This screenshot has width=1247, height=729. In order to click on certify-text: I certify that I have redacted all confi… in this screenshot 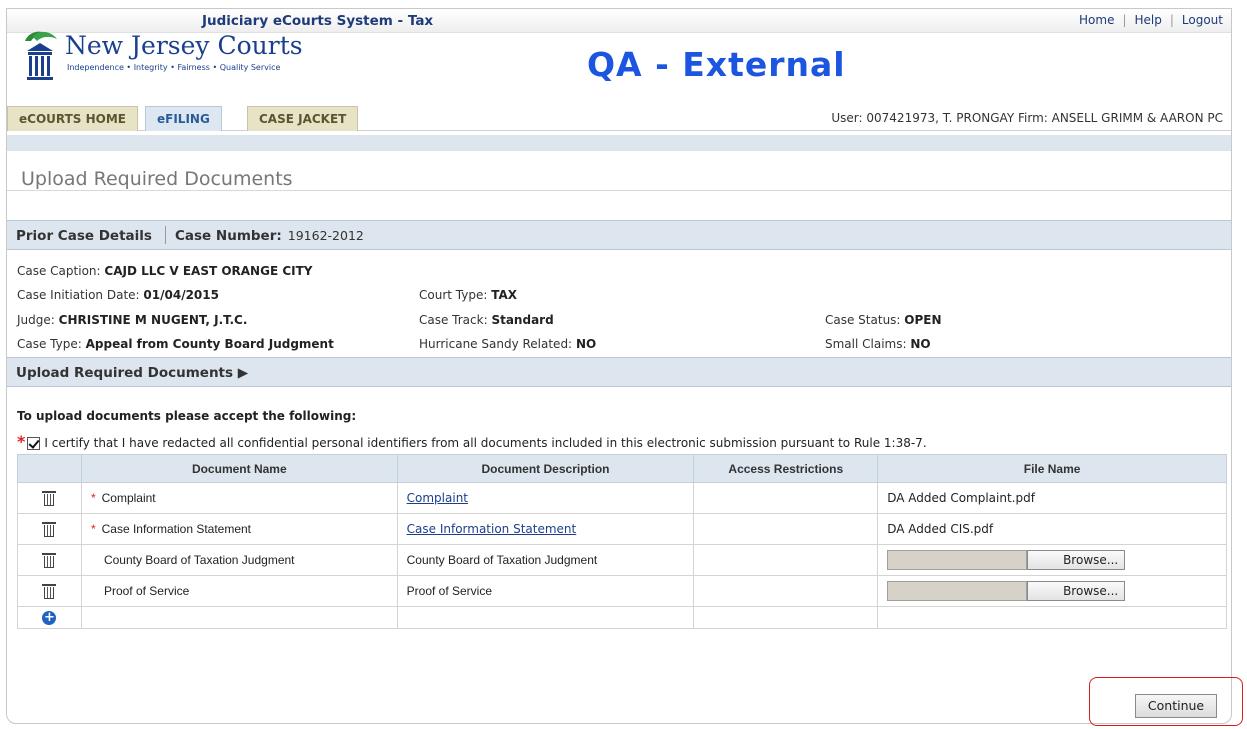, I will do `click(485, 443)`.